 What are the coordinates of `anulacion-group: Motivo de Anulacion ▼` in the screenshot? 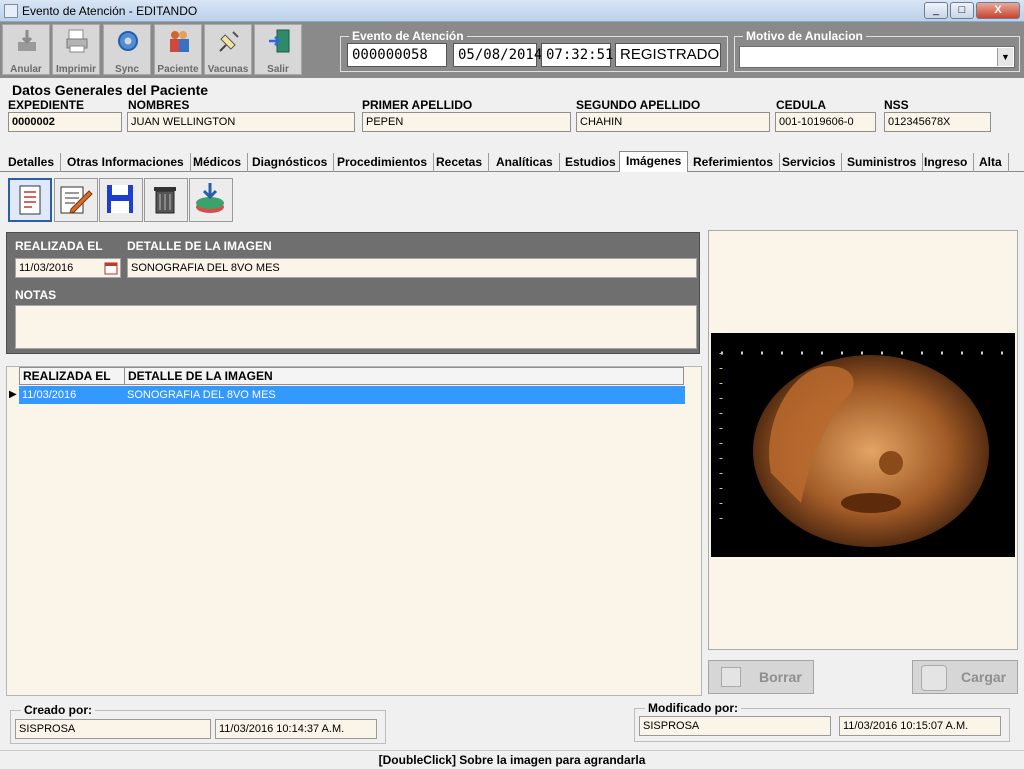 It's located at (877, 50).